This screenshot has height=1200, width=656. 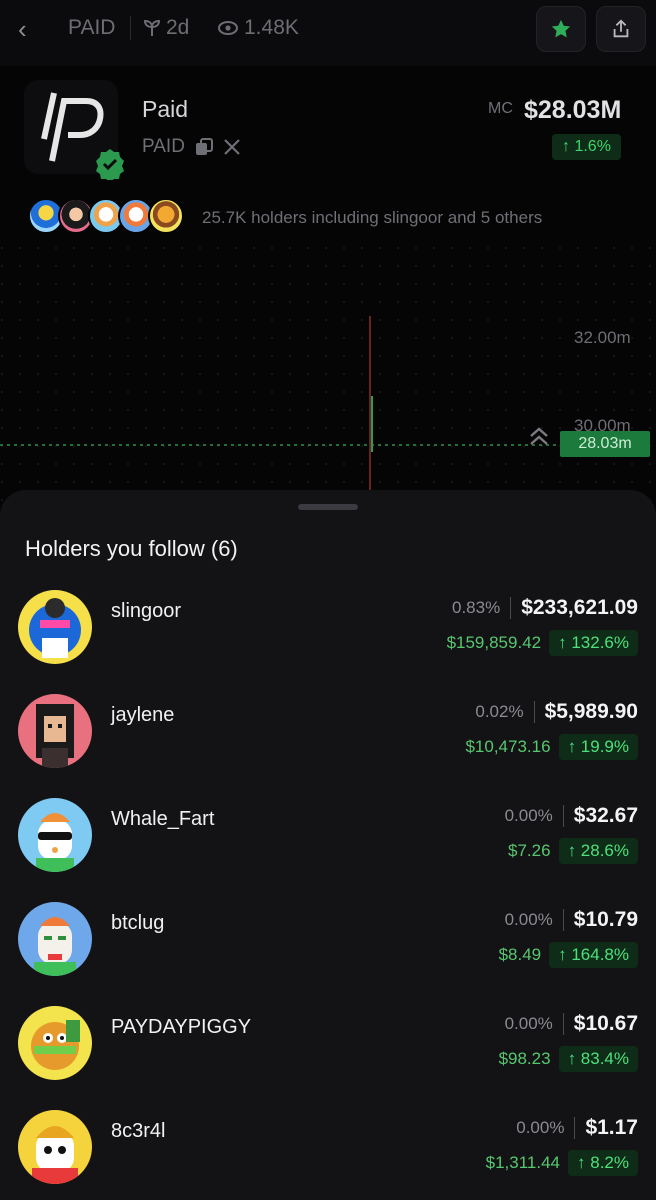 I want to click on holder-cost: $7.26, so click(x=529, y=850).